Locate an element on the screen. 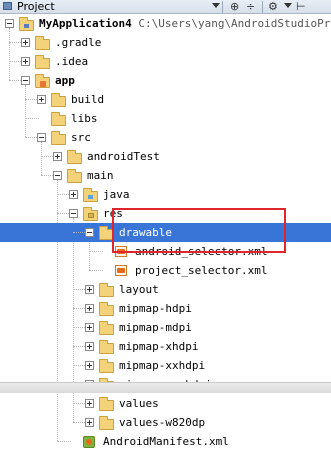 The image size is (331, 451). tree-row: libs is located at coordinates (165, 118).